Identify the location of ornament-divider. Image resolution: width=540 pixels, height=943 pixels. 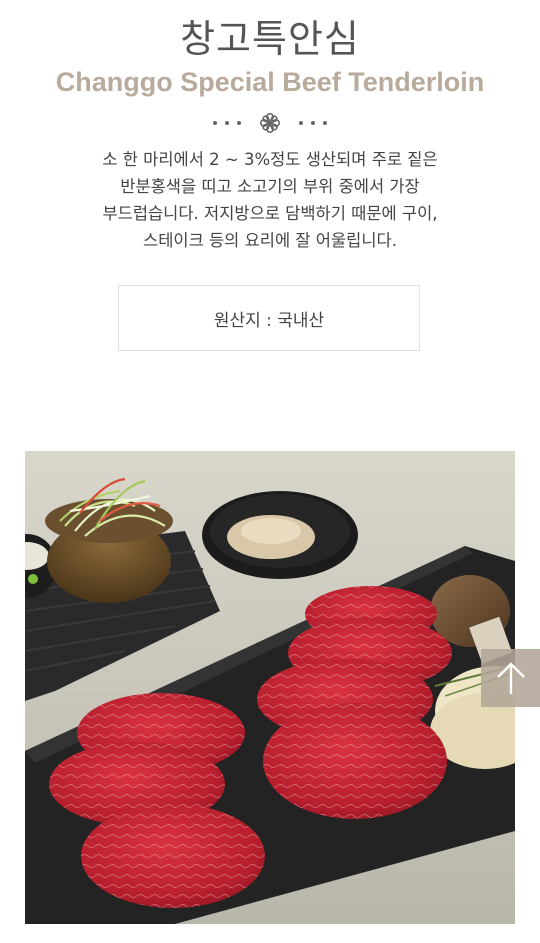
(270, 123).